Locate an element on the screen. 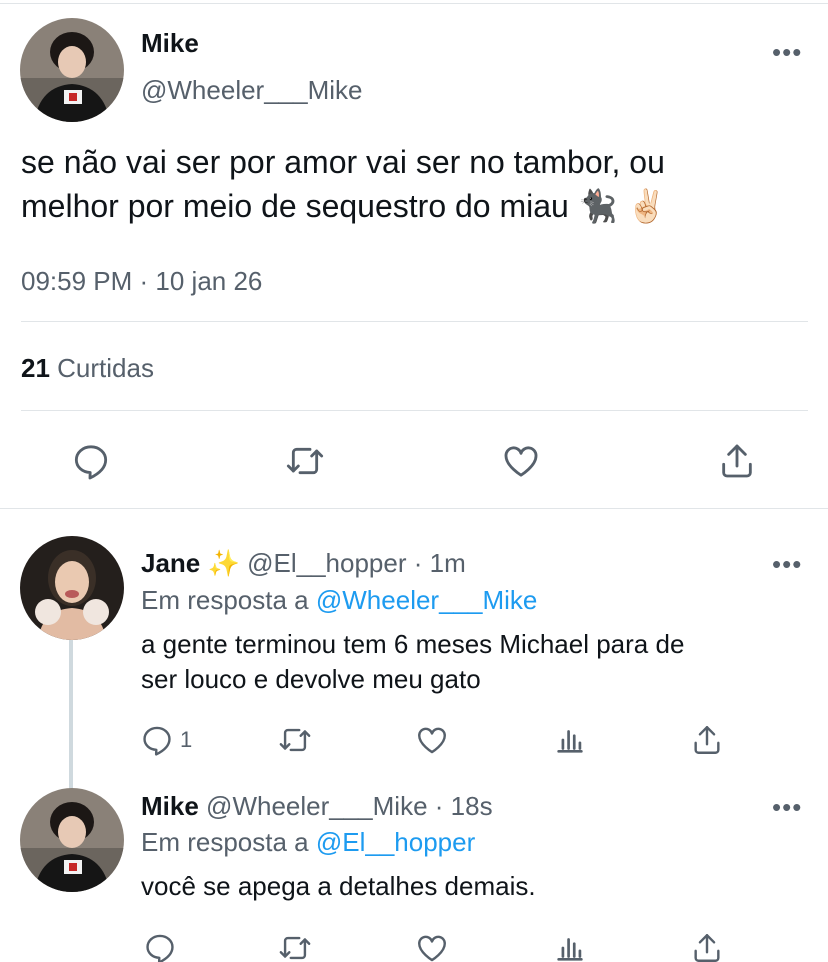 This screenshot has width=828, height=962. retweet-icon is located at coordinates (305, 461).